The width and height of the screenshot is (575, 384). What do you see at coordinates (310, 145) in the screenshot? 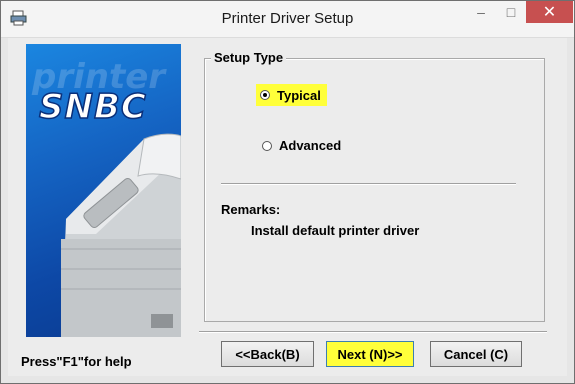
I see `advanced-label: Advanced` at bounding box center [310, 145].